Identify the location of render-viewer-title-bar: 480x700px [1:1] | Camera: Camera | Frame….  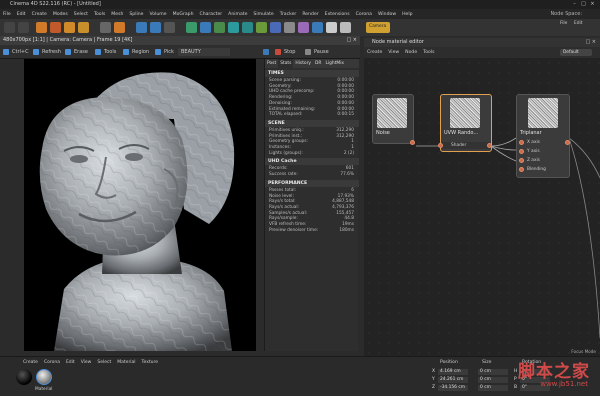
(180, 40).